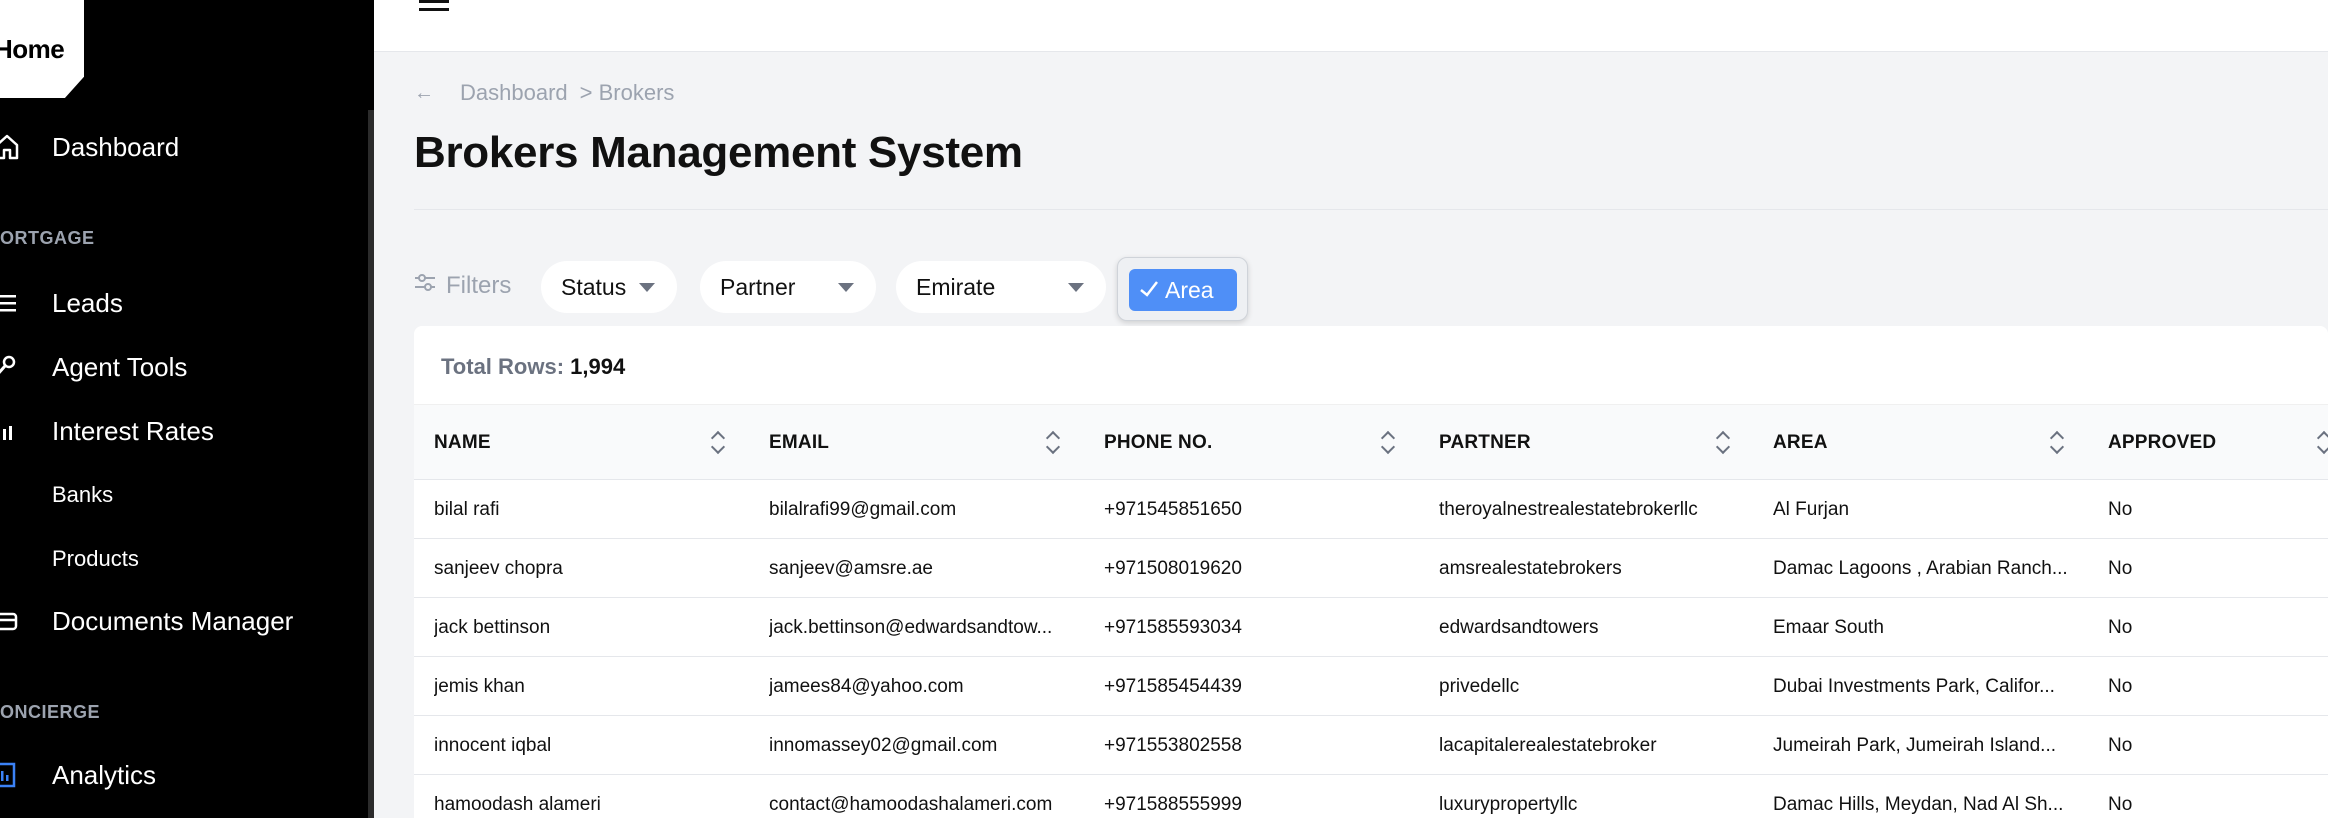  Describe the element at coordinates (503, 366) in the screenshot. I see `total-rows-label: Total Rows:` at that location.